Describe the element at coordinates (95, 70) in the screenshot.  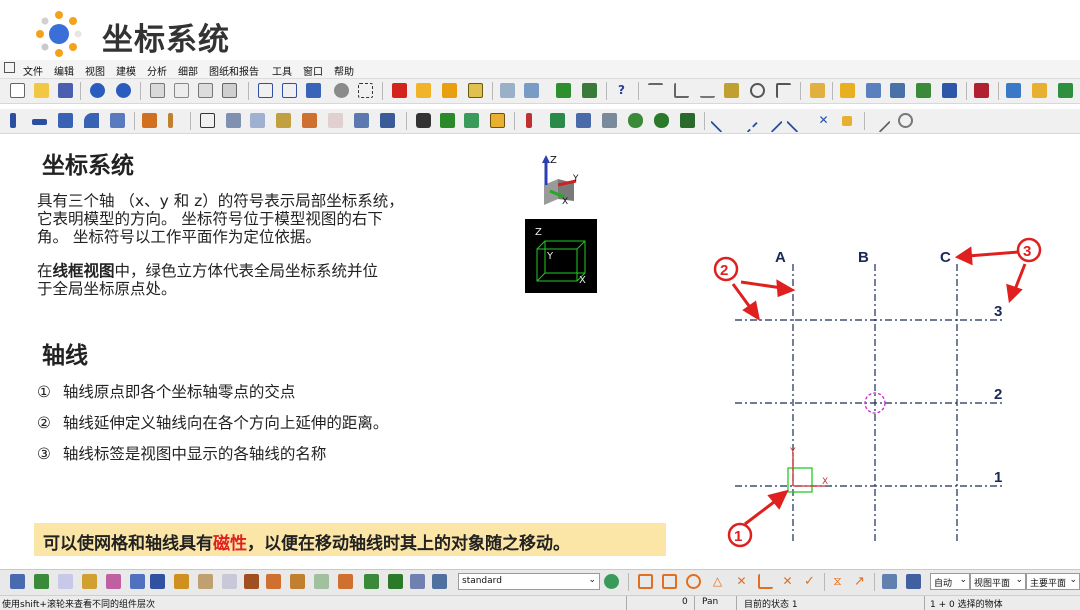
I see `menu-item-view: 视图` at that location.